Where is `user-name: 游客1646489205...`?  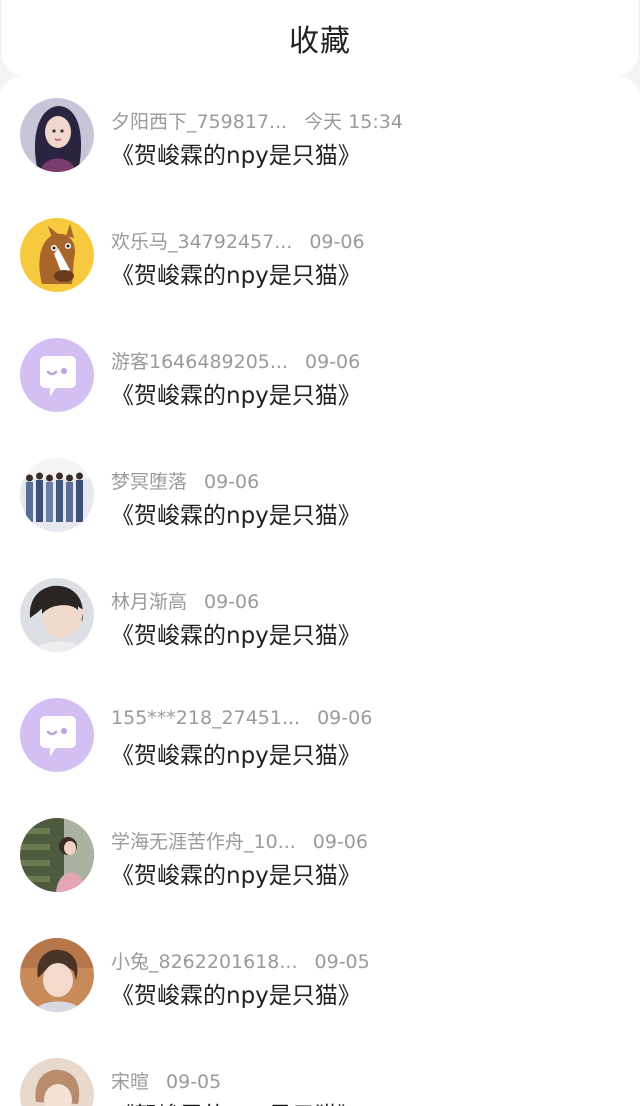
user-name: 游客1646489205... is located at coordinates (199, 360).